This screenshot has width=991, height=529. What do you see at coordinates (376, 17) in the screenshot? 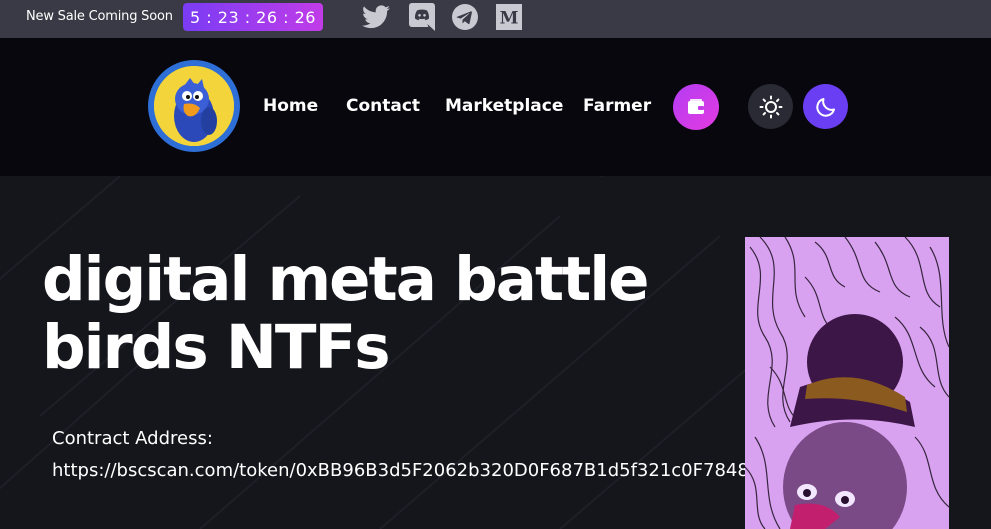
I see `twitter-icon` at bounding box center [376, 17].